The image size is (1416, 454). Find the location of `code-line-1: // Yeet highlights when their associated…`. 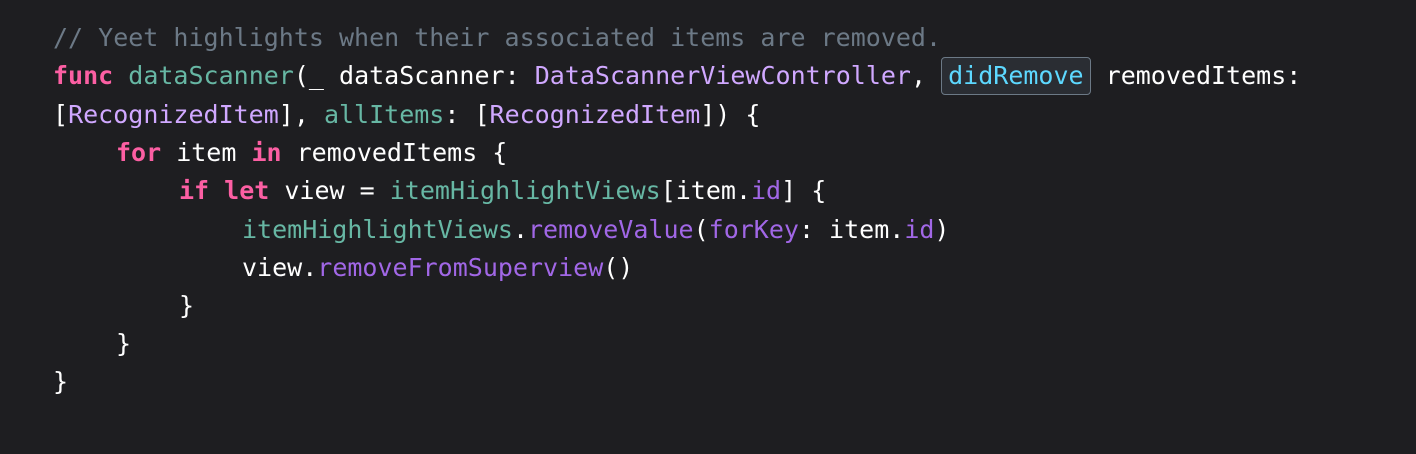

code-line-1: // Yeet highlights when their associated… is located at coordinates (497, 38).